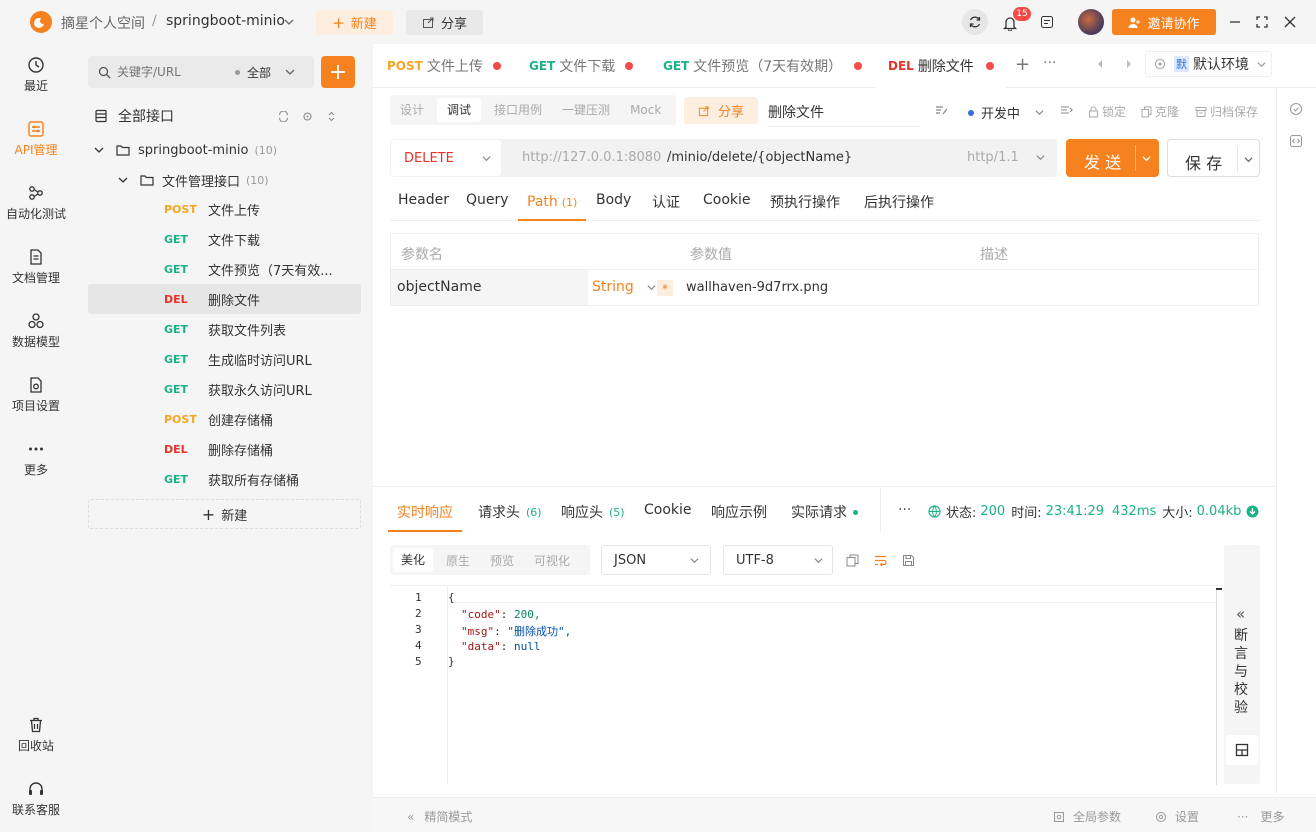  Describe the element at coordinates (1296, 109) in the screenshot. I see `check-circle-icon` at that location.